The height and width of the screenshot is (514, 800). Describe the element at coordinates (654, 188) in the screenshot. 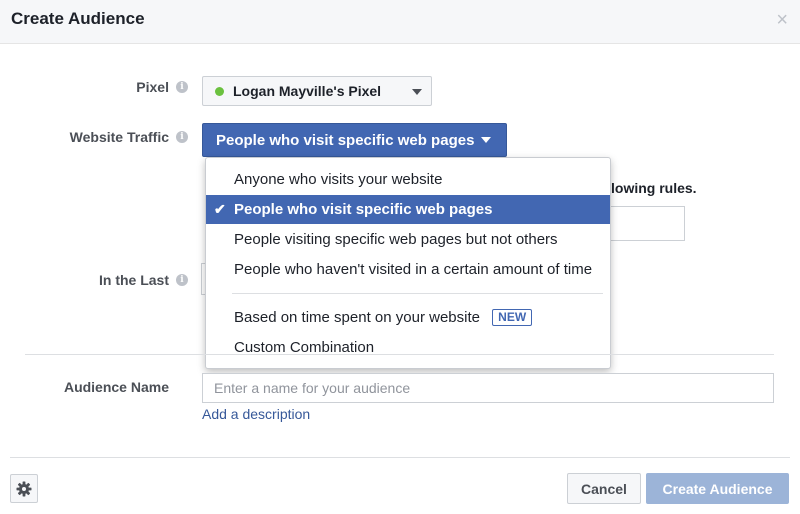

I see `rules-text: lowing rules.` at that location.